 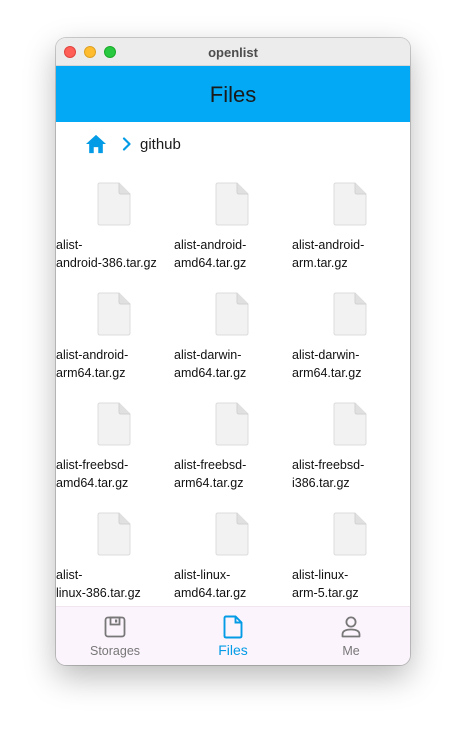 I want to click on file-name: alist-darwin- arm64.tar.gz, so click(x=327, y=364).